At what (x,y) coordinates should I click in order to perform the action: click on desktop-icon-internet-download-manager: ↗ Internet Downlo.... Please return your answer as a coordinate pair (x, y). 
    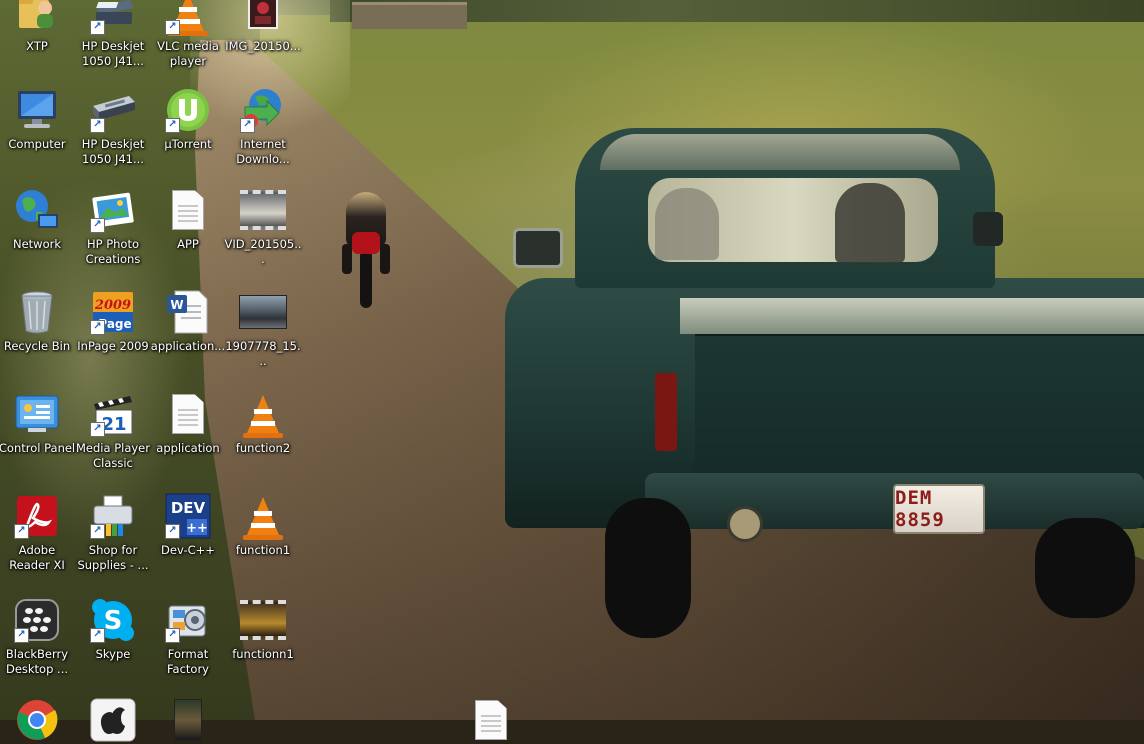
    Looking at the image, I should click on (263, 126).